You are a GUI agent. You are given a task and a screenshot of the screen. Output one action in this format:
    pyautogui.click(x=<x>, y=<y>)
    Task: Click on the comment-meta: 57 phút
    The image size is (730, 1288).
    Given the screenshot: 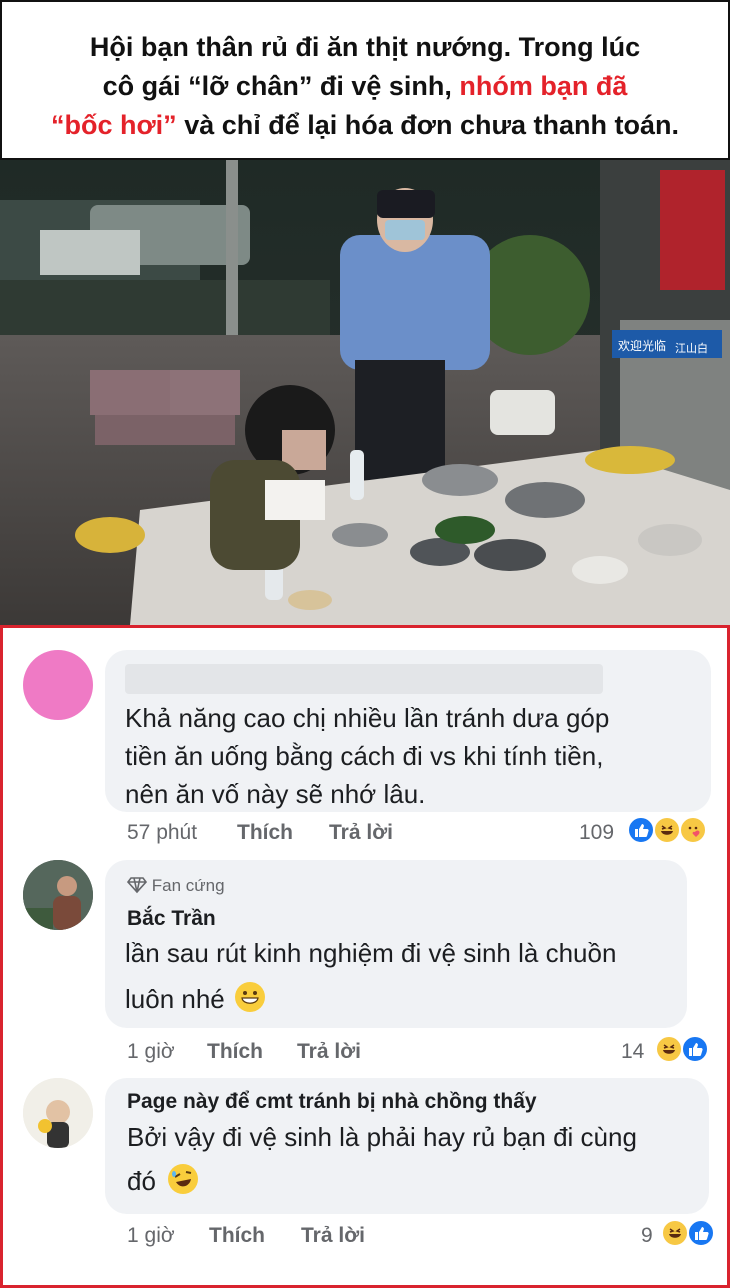 What is the action you would take?
    pyautogui.click(x=162, y=833)
    